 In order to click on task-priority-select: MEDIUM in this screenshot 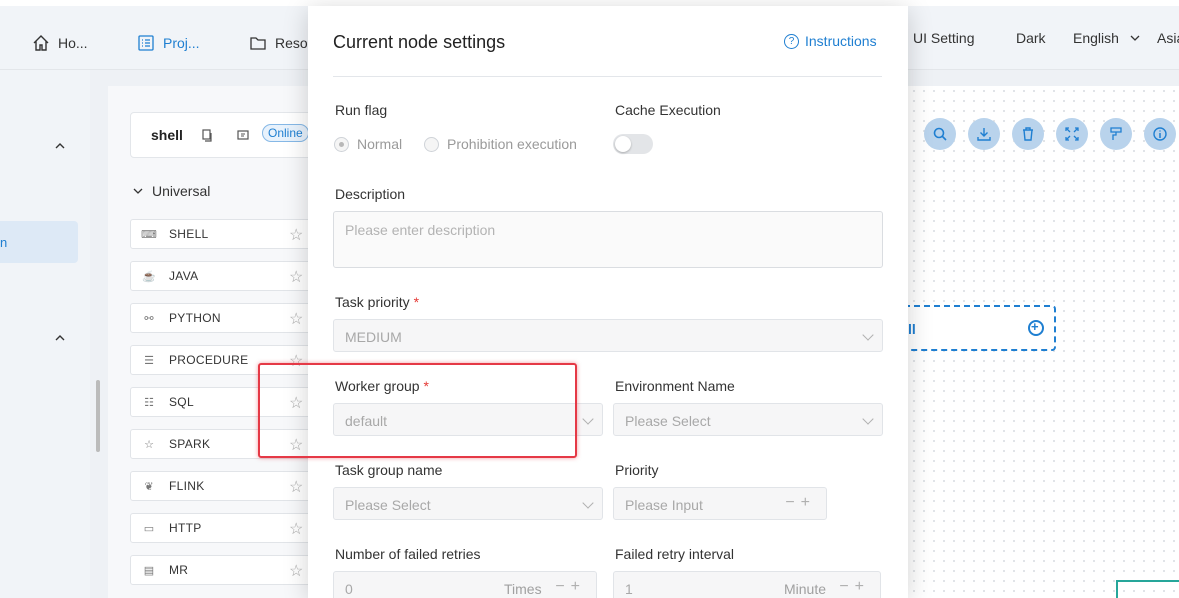, I will do `click(608, 335)`.